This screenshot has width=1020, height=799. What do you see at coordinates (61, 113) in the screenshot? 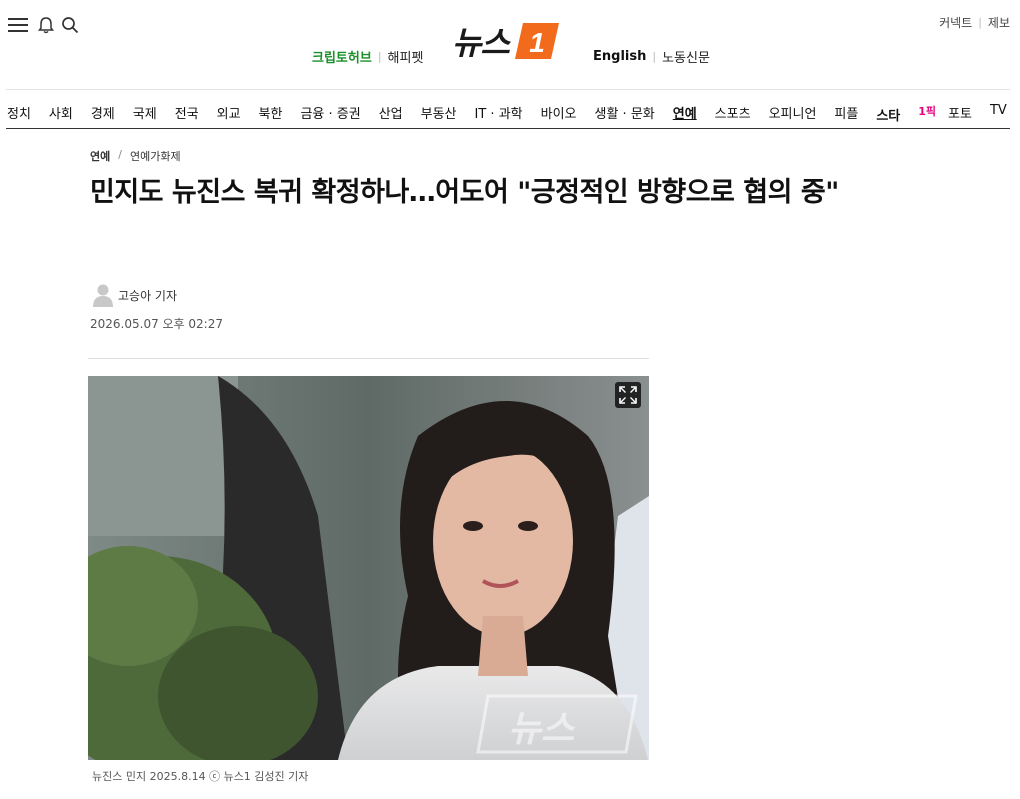
I see `nav-item: 사회` at bounding box center [61, 113].